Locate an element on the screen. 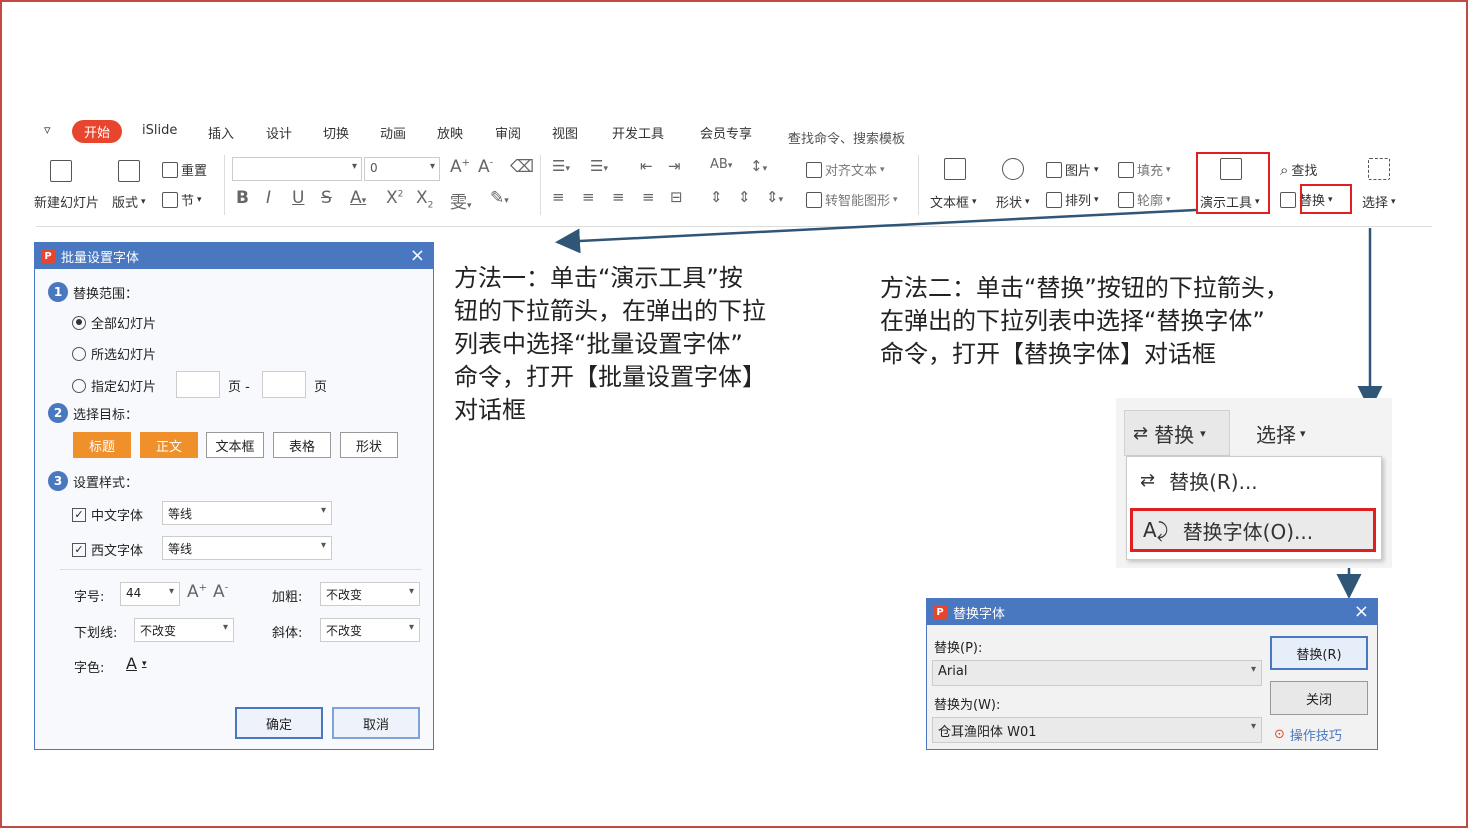 The width and height of the screenshot is (1468, 828). divider is located at coordinates (241, 569).